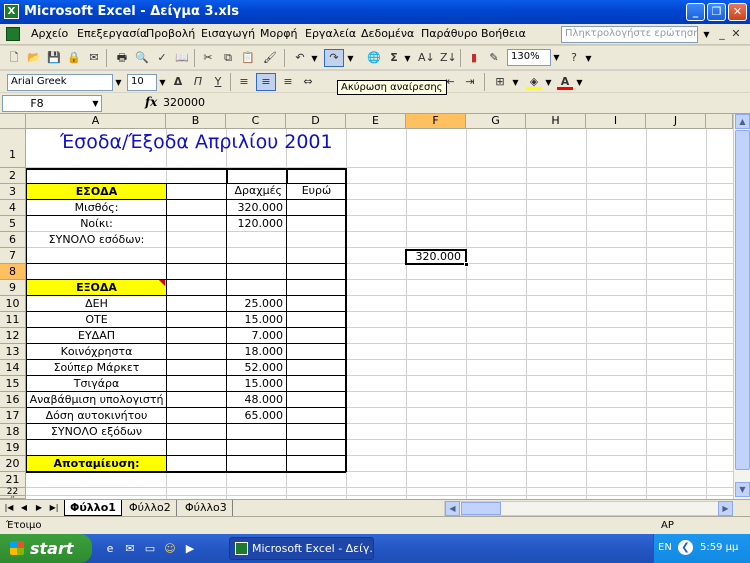 Image resolution: width=750 pixels, height=563 pixels. What do you see at coordinates (150, 549) in the screenshot?
I see `desktop-icon: ▭` at bounding box center [150, 549].